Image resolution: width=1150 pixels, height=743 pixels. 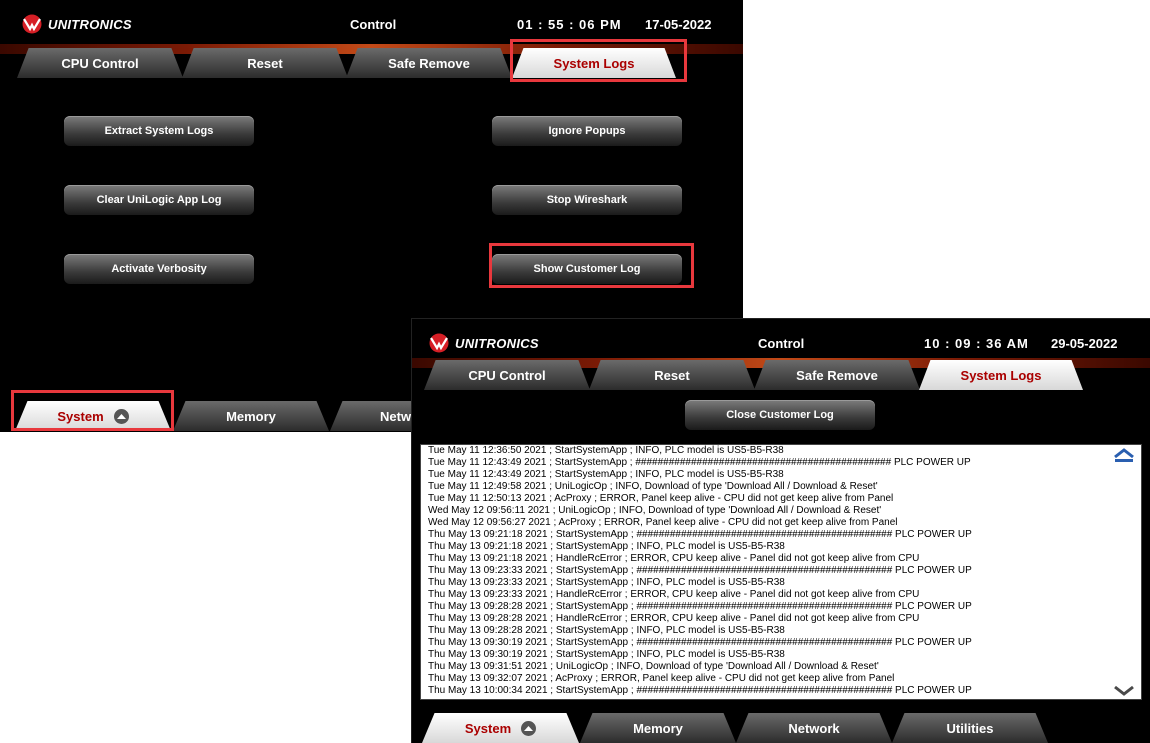 What do you see at coordinates (678, 24) in the screenshot?
I see `clock-date: 17-05-2022` at bounding box center [678, 24].